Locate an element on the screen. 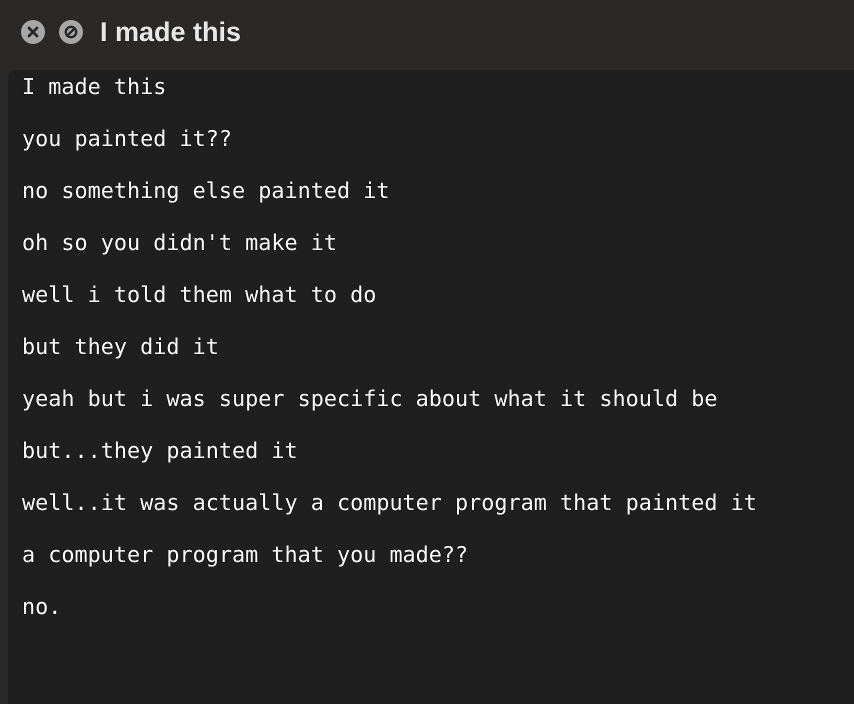 This screenshot has width=854, height=704. text-line: you painted it?? is located at coordinates (127, 140).